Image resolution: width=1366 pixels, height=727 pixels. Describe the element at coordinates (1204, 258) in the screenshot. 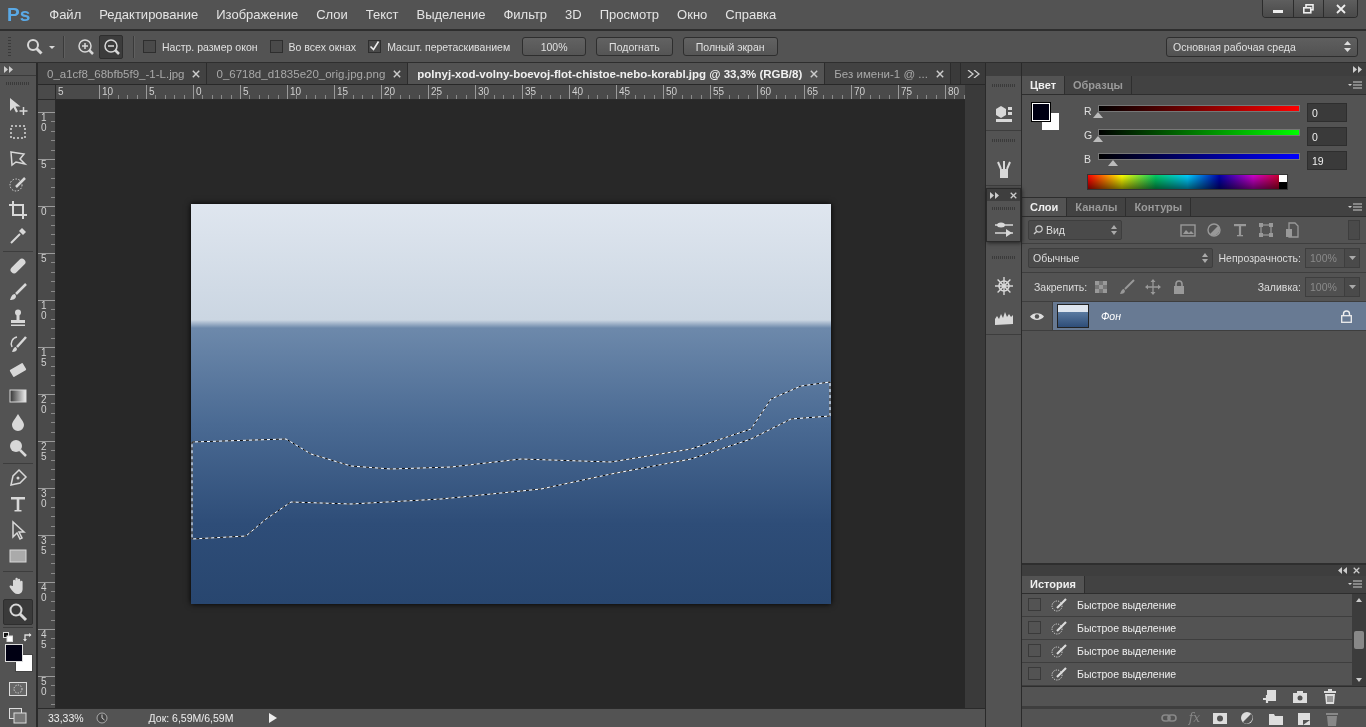

I see `stepper-arrows-icon` at that location.